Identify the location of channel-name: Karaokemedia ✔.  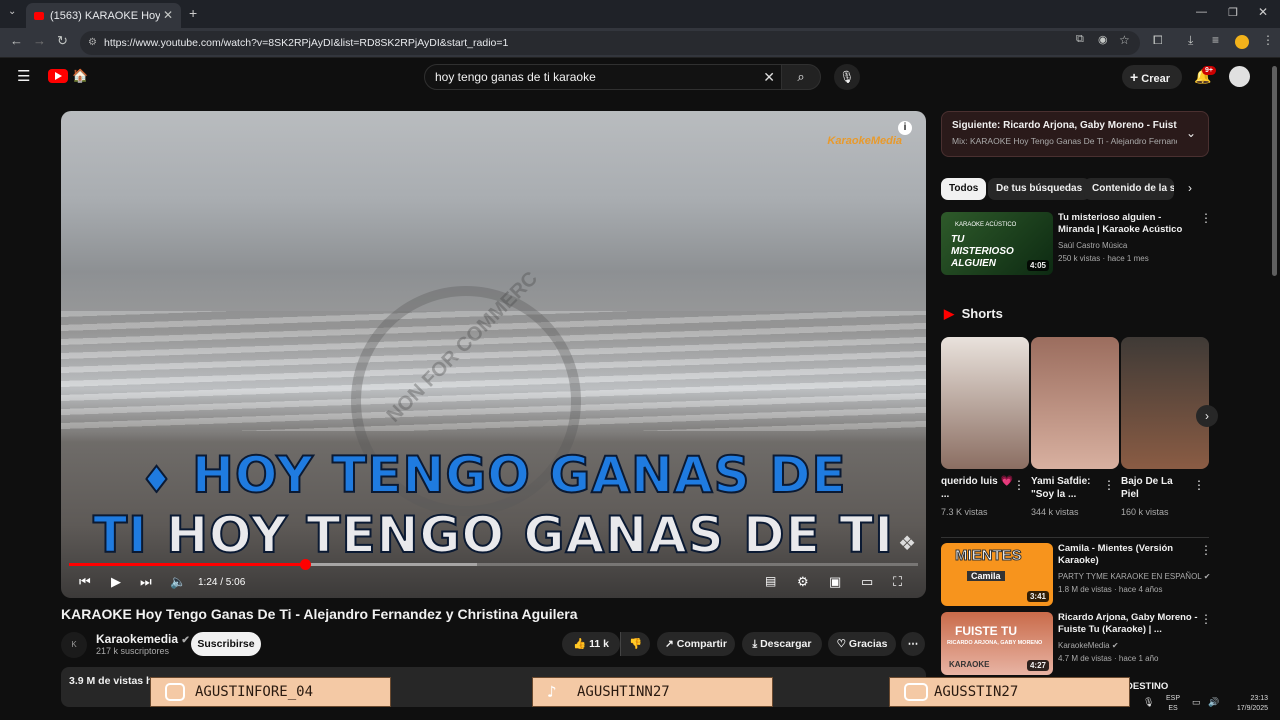
(143, 639).